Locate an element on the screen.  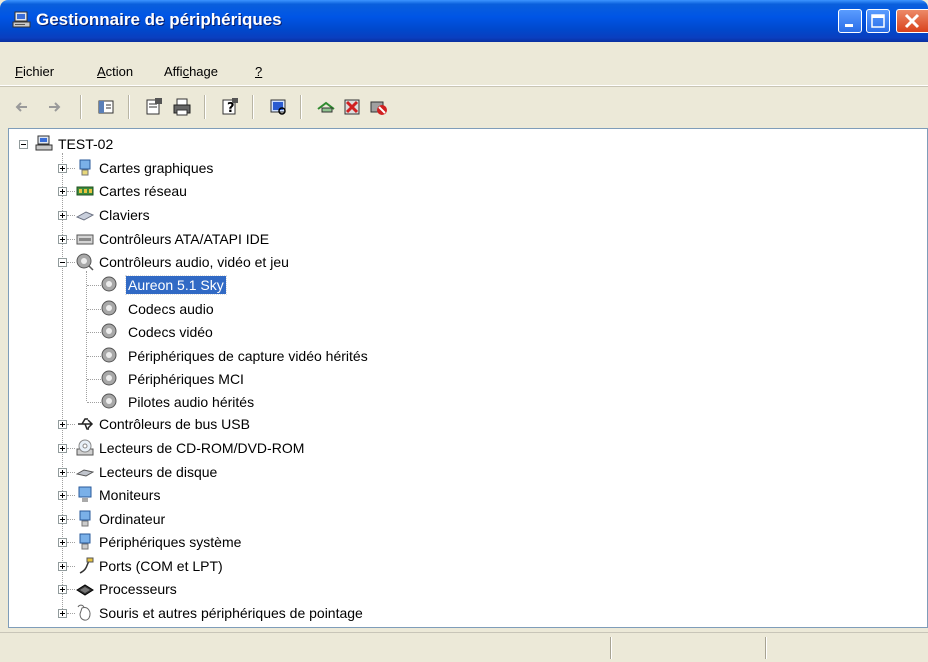
menu-bar: Fichier Action Affichage ? is located at coordinates (464, 64).